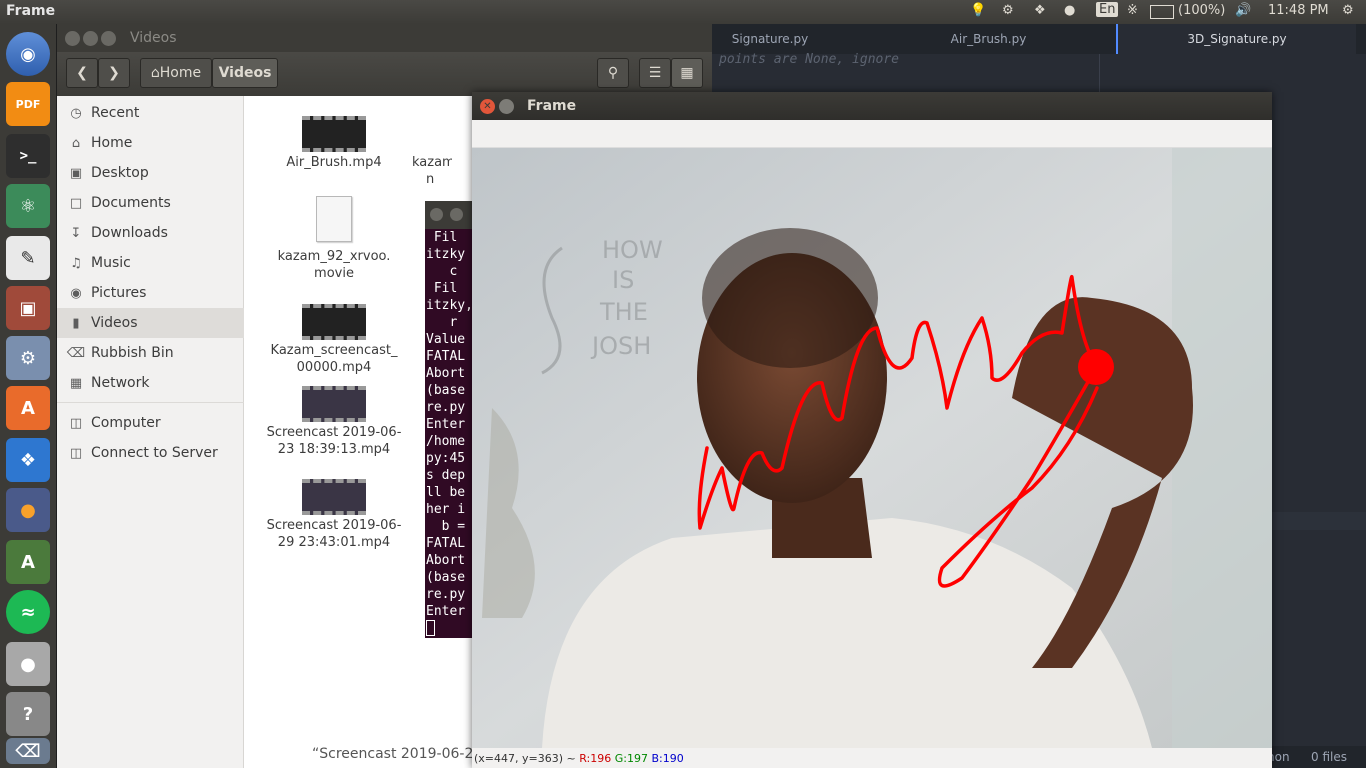  Describe the element at coordinates (28, 104) in the screenshot. I see `pdf-icon: PDF` at that location.